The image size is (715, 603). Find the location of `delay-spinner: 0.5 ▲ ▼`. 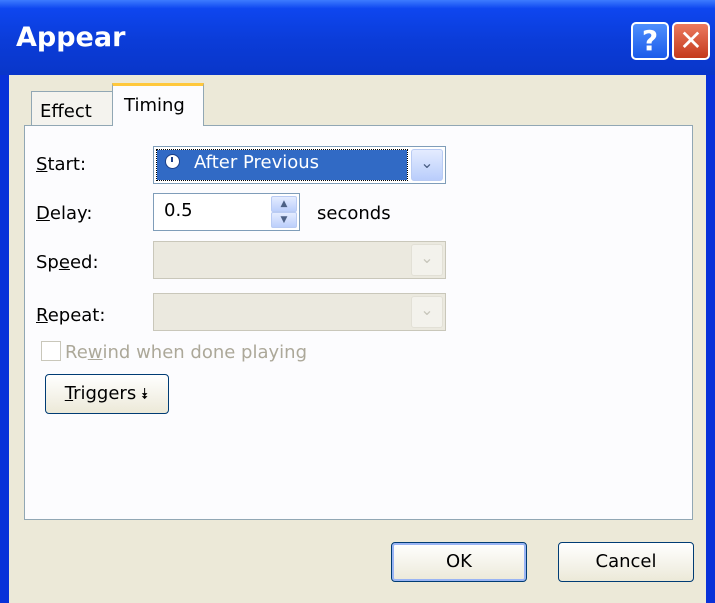

delay-spinner: 0.5 ▲ ▼ is located at coordinates (226, 212).